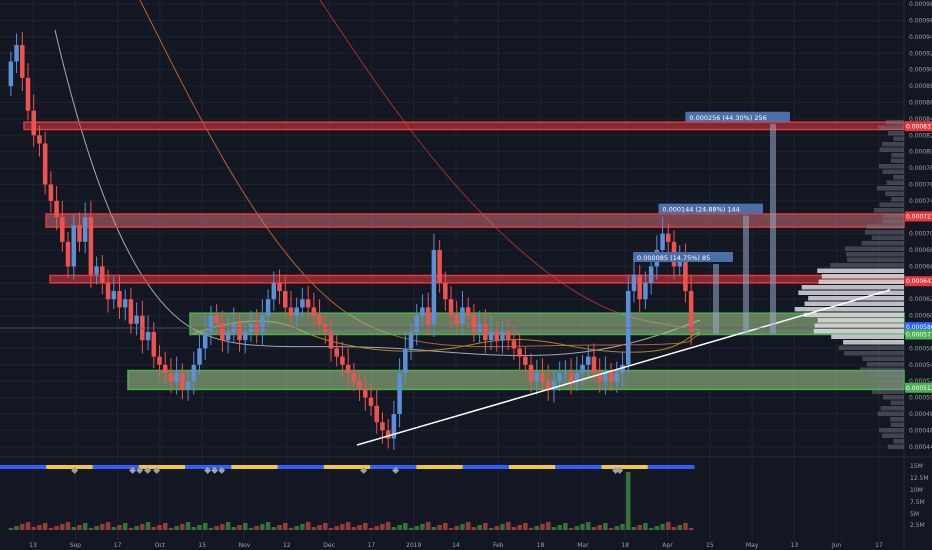 The image size is (932, 550). What do you see at coordinates (727, 118) in the screenshot?
I see `measure-label: 0.000256 (44.30%) 256` at bounding box center [727, 118].